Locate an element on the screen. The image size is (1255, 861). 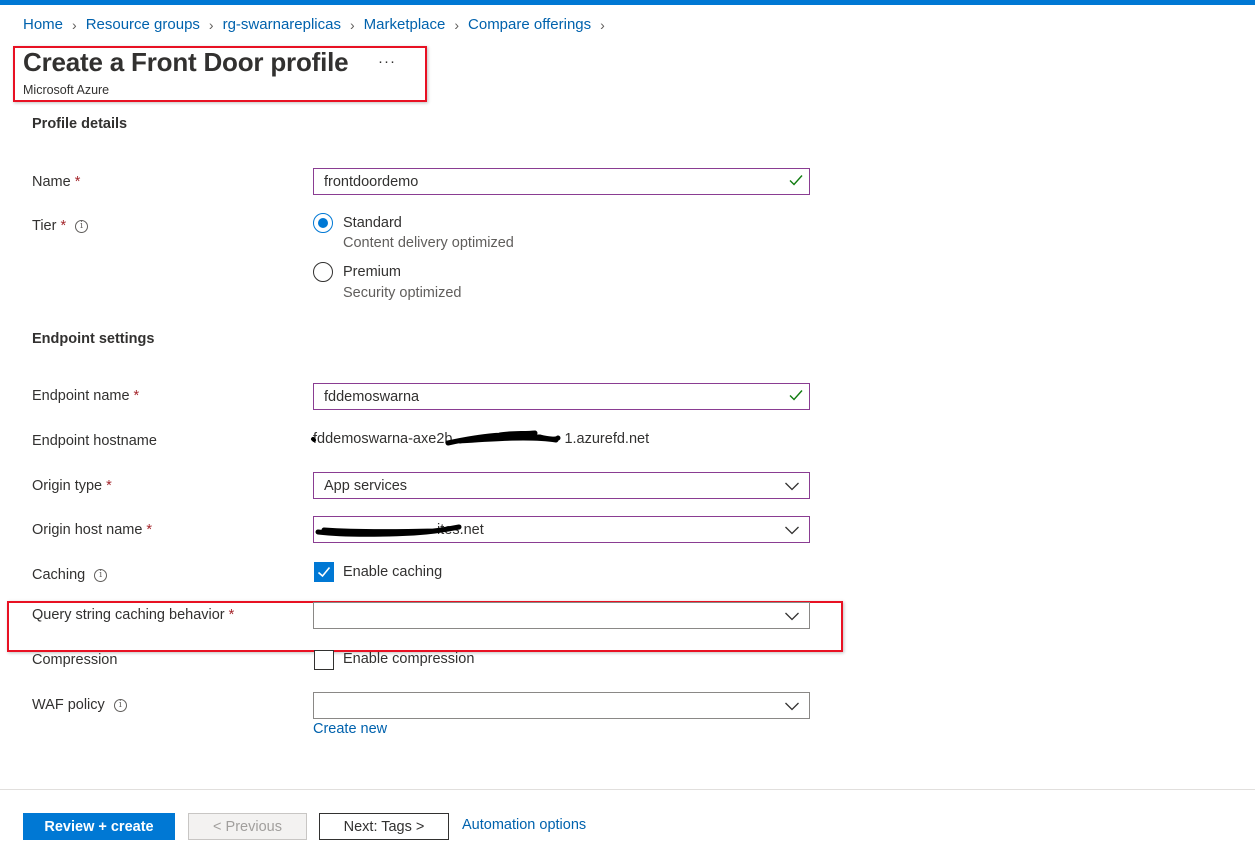
breadcrumb-resource-group: rg-swarnareplicas is located at coordinates (282, 24).